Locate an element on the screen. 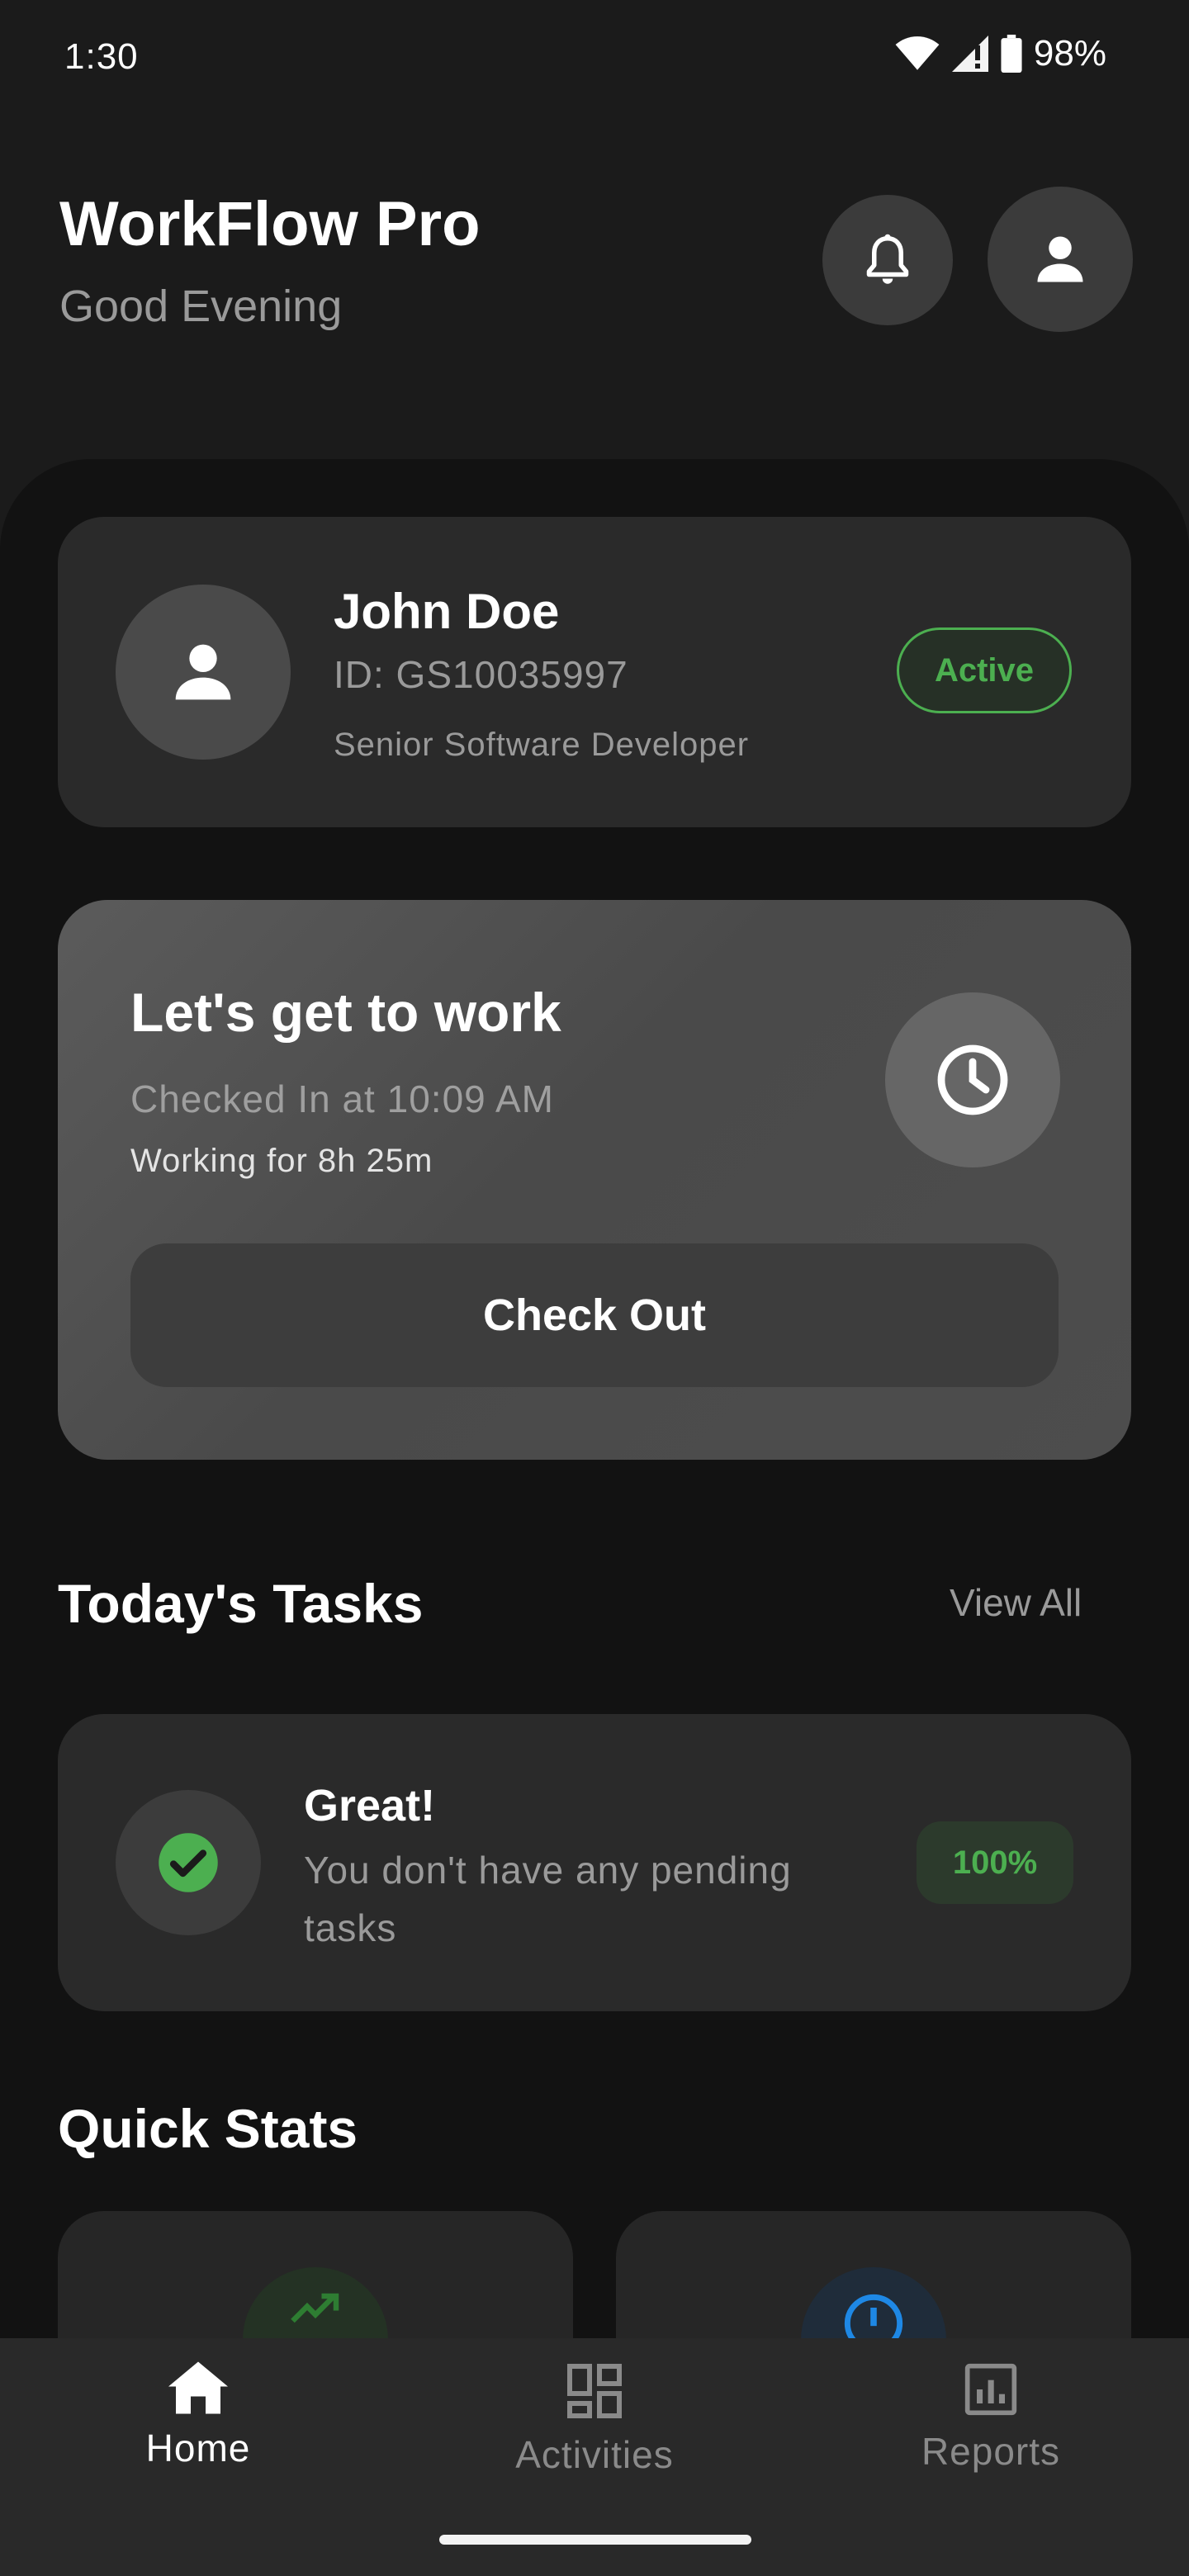 The image size is (1189, 2576). attendance-title: Let's get to work is located at coordinates (345, 1012).